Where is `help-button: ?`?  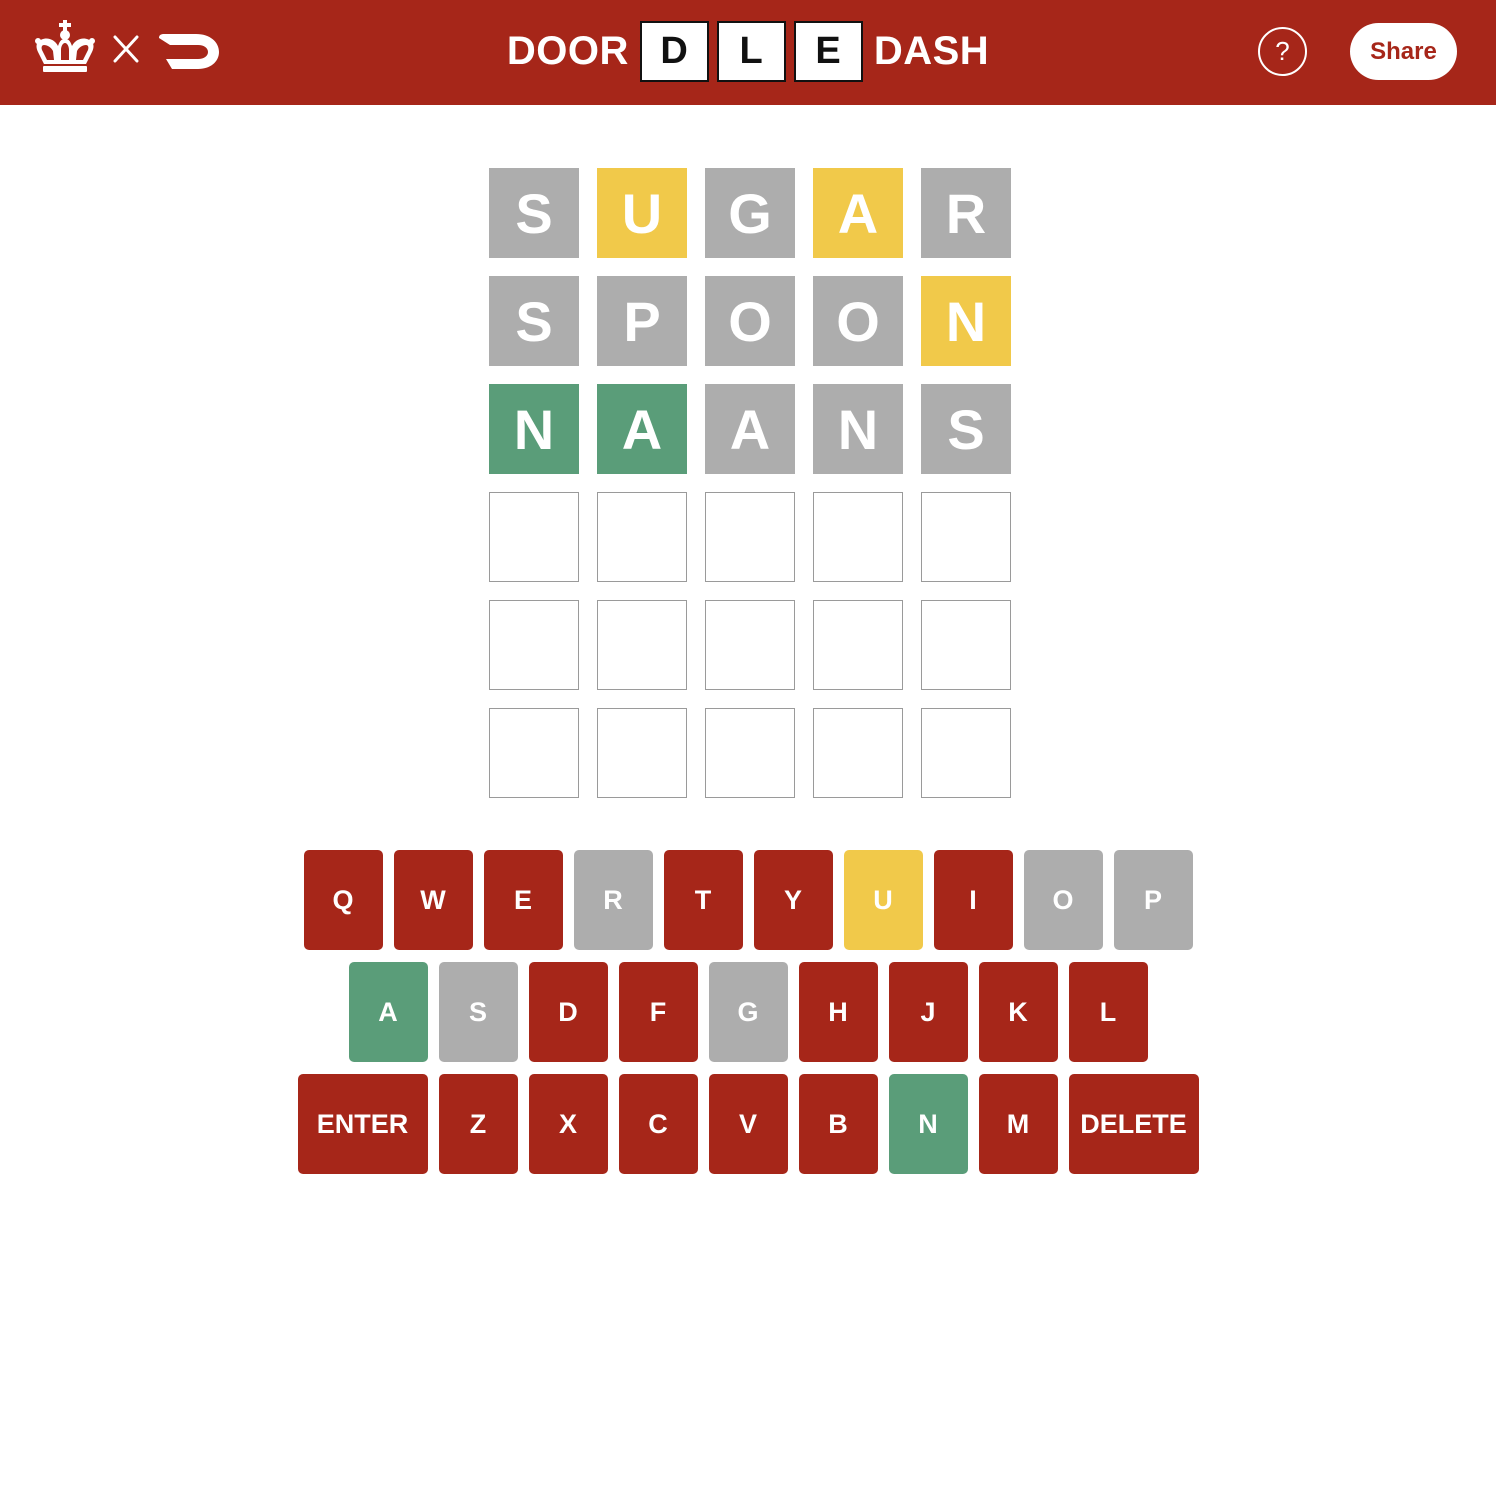 help-button: ? is located at coordinates (1282, 51).